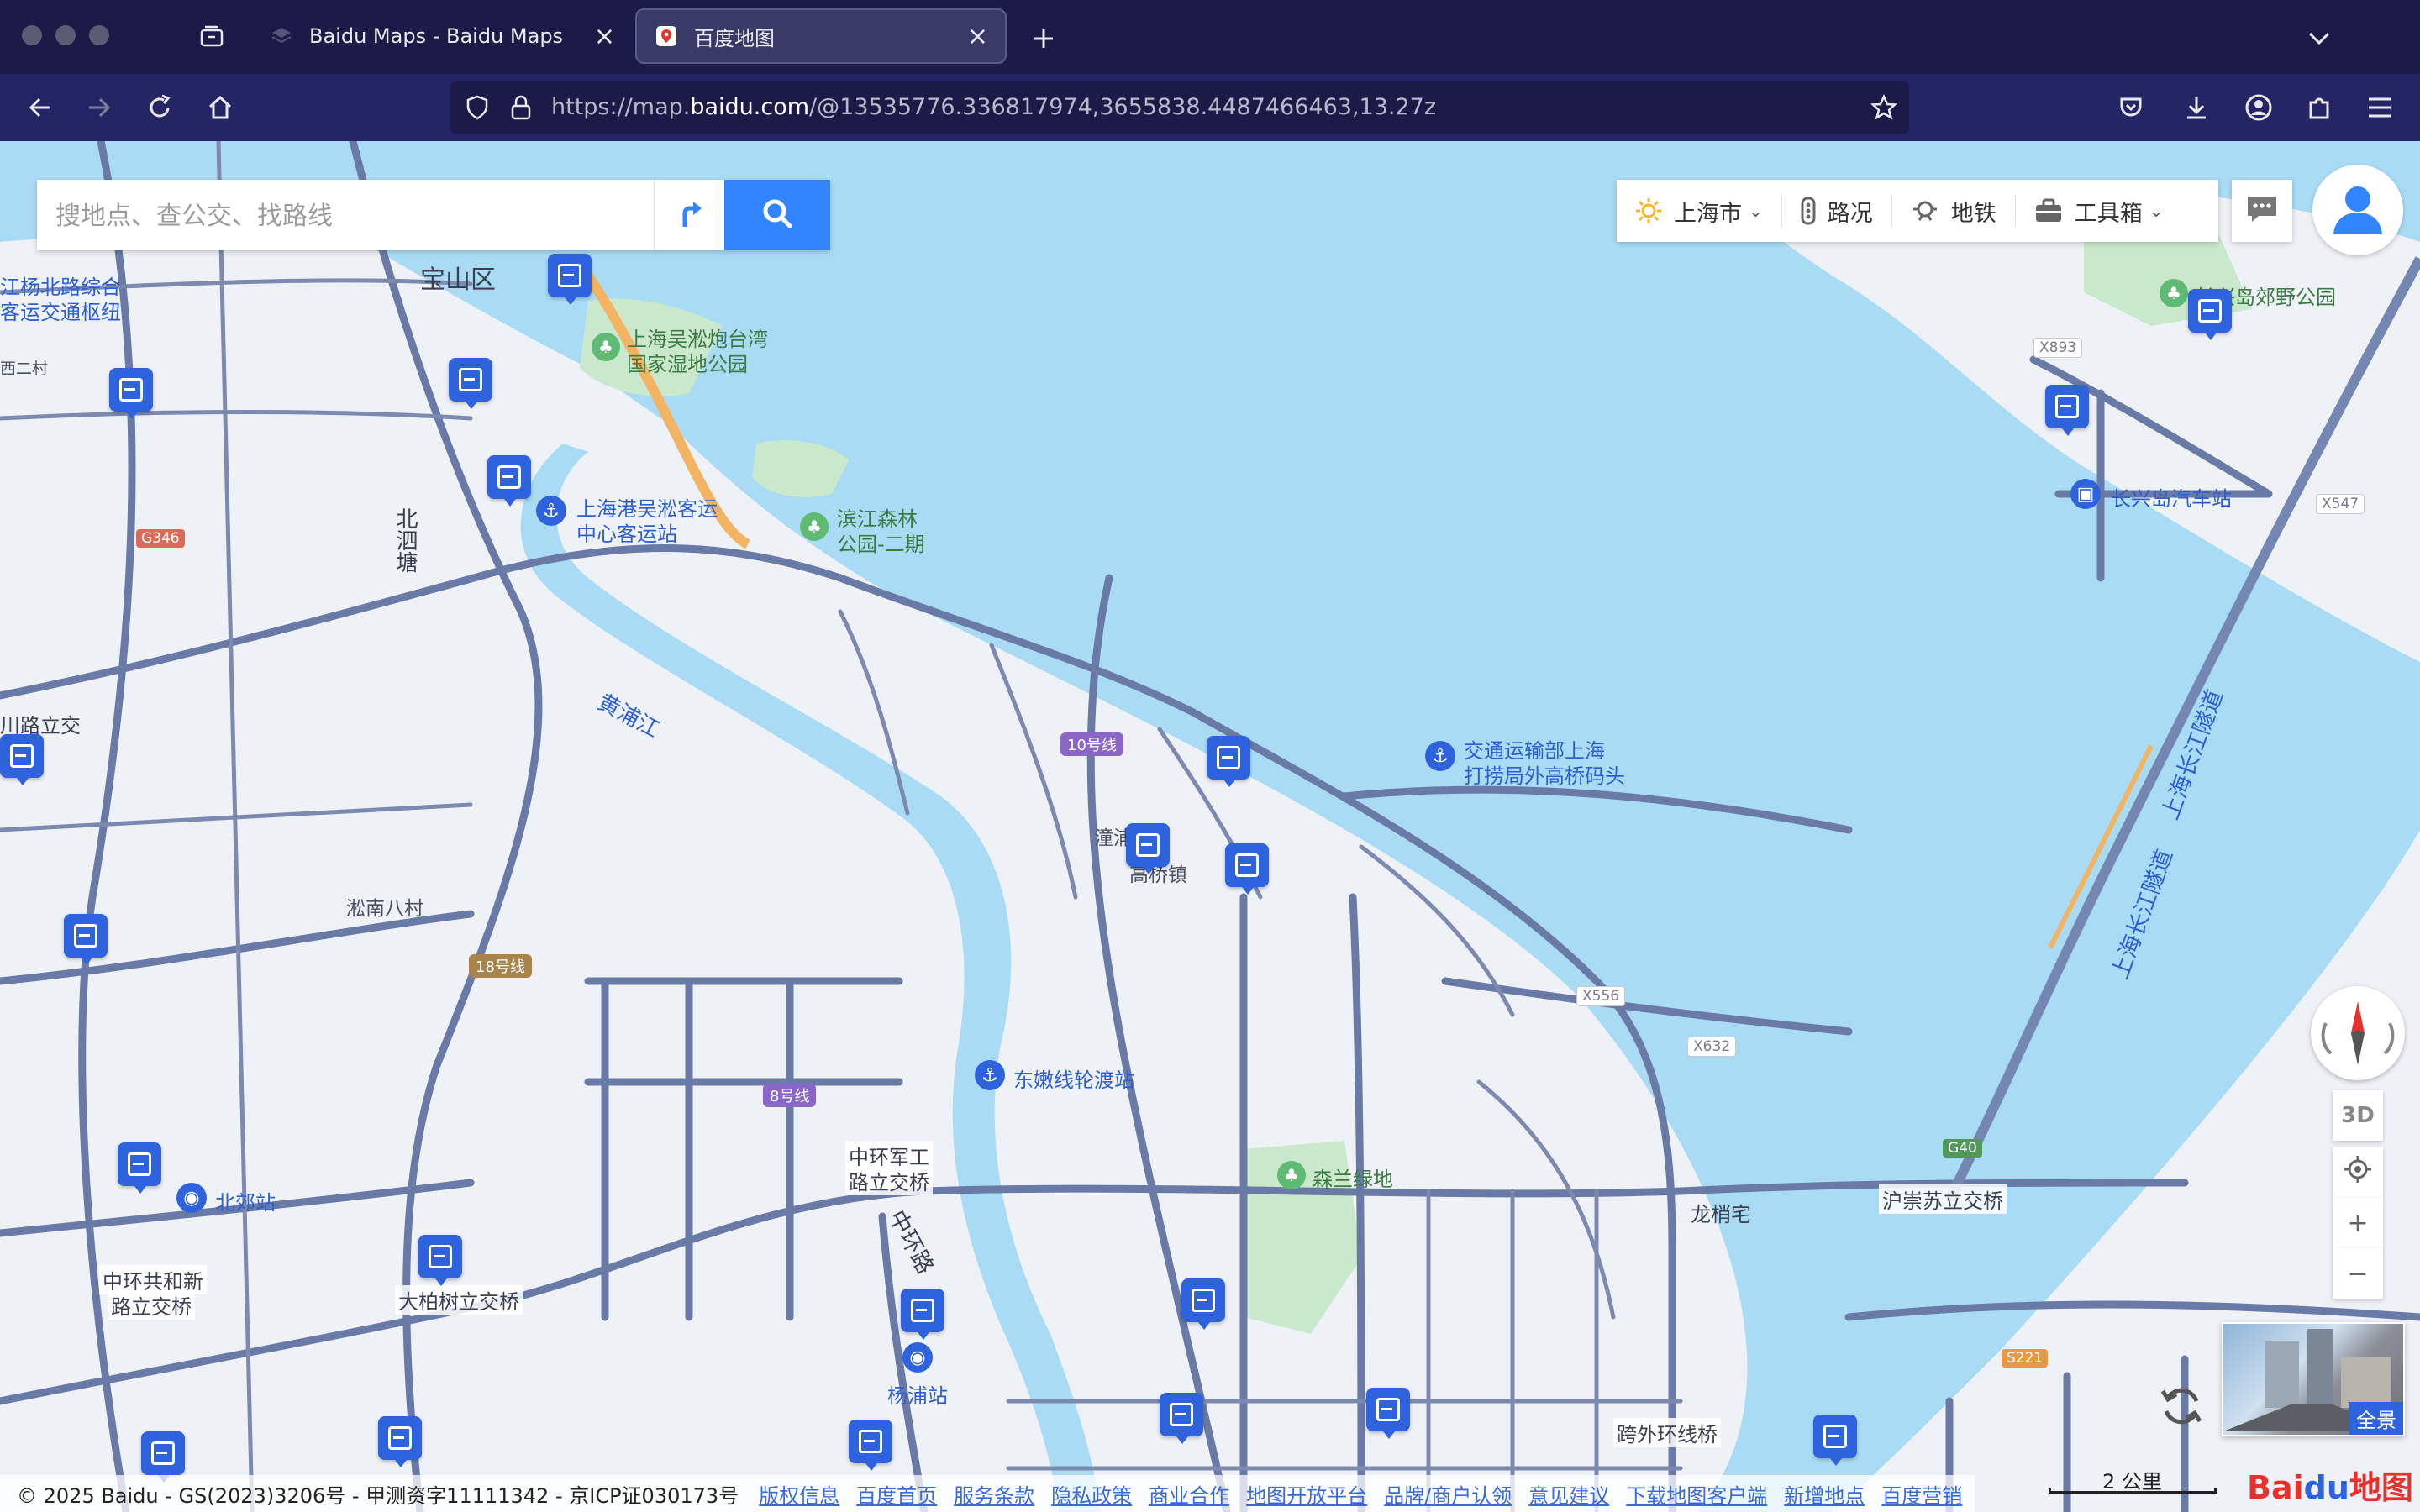 The width and height of the screenshot is (2420, 1512). What do you see at coordinates (246, 1200) in the screenshot?
I see `station-label: 北郊站` at bounding box center [246, 1200].